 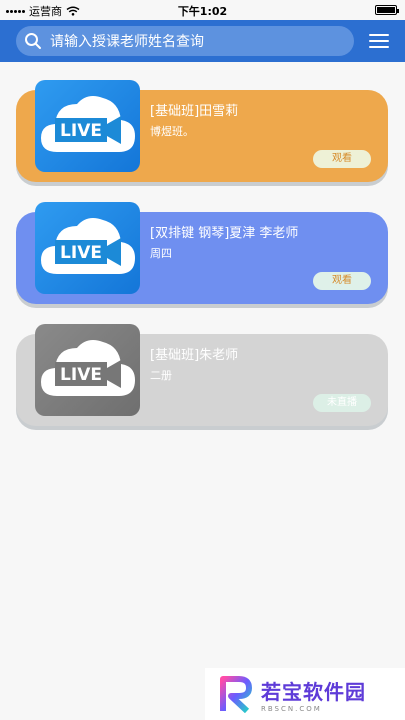 What do you see at coordinates (202, 255) in the screenshot?
I see `class-card: LIVE [双排键 钢琴]夏津 李老师 周四 观看` at bounding box center [202, 255].